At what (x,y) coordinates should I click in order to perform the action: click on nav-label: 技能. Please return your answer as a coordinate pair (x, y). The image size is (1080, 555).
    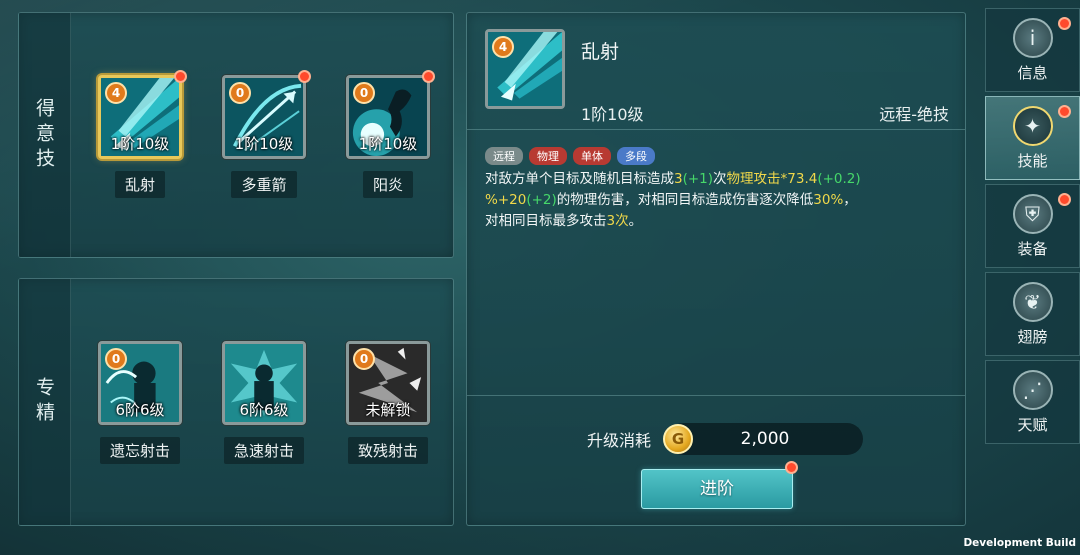
    Looking at the image, I should click on (1032, 160).